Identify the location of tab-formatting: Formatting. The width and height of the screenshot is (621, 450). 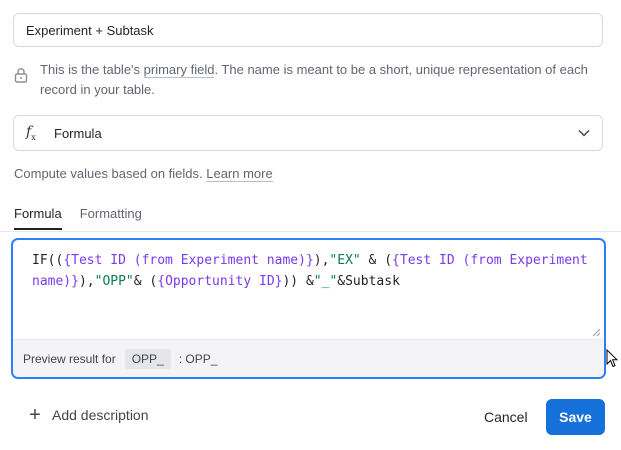
(111, 218).